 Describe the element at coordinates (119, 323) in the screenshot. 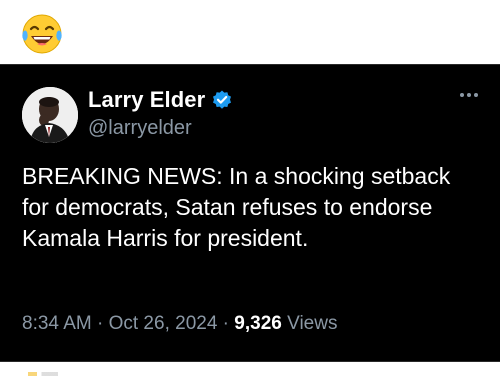

I see `tweet-timestamp: 8:34 AM · Oct 26, 2024` at that location.